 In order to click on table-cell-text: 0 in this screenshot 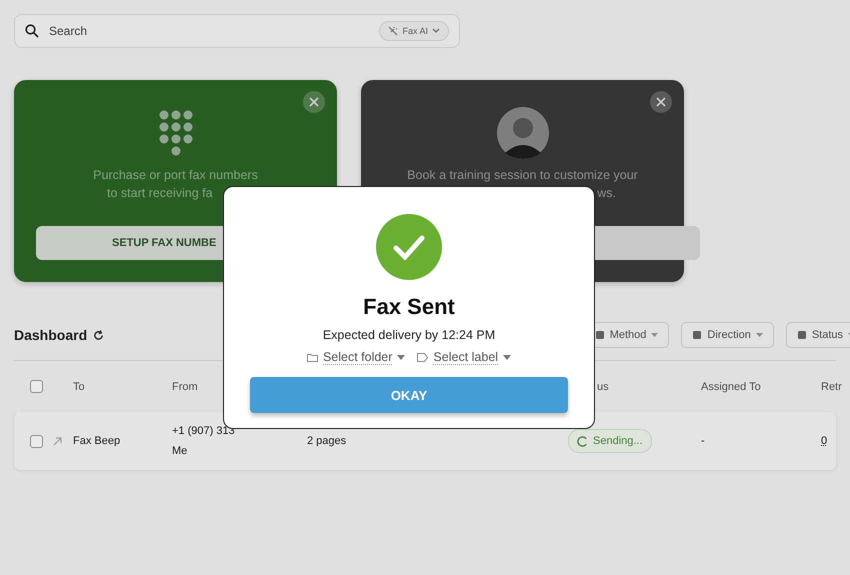, I will do `click(824, 441)`.